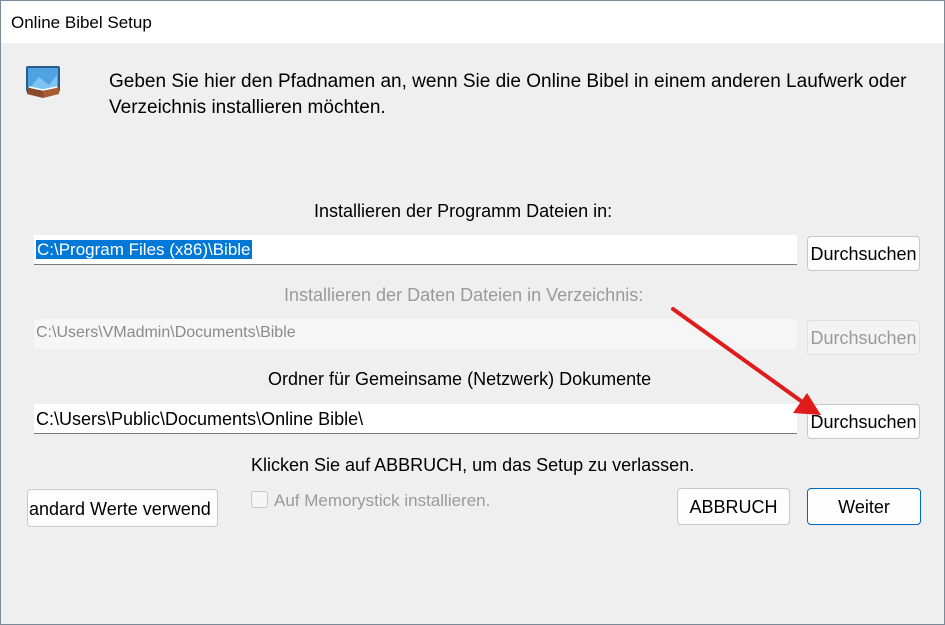 The width and height of the screenshot is (945, 625). I want to click on data-dir-value: C:\Users\VMadmin\Documents\Bible, so click(166, 332).